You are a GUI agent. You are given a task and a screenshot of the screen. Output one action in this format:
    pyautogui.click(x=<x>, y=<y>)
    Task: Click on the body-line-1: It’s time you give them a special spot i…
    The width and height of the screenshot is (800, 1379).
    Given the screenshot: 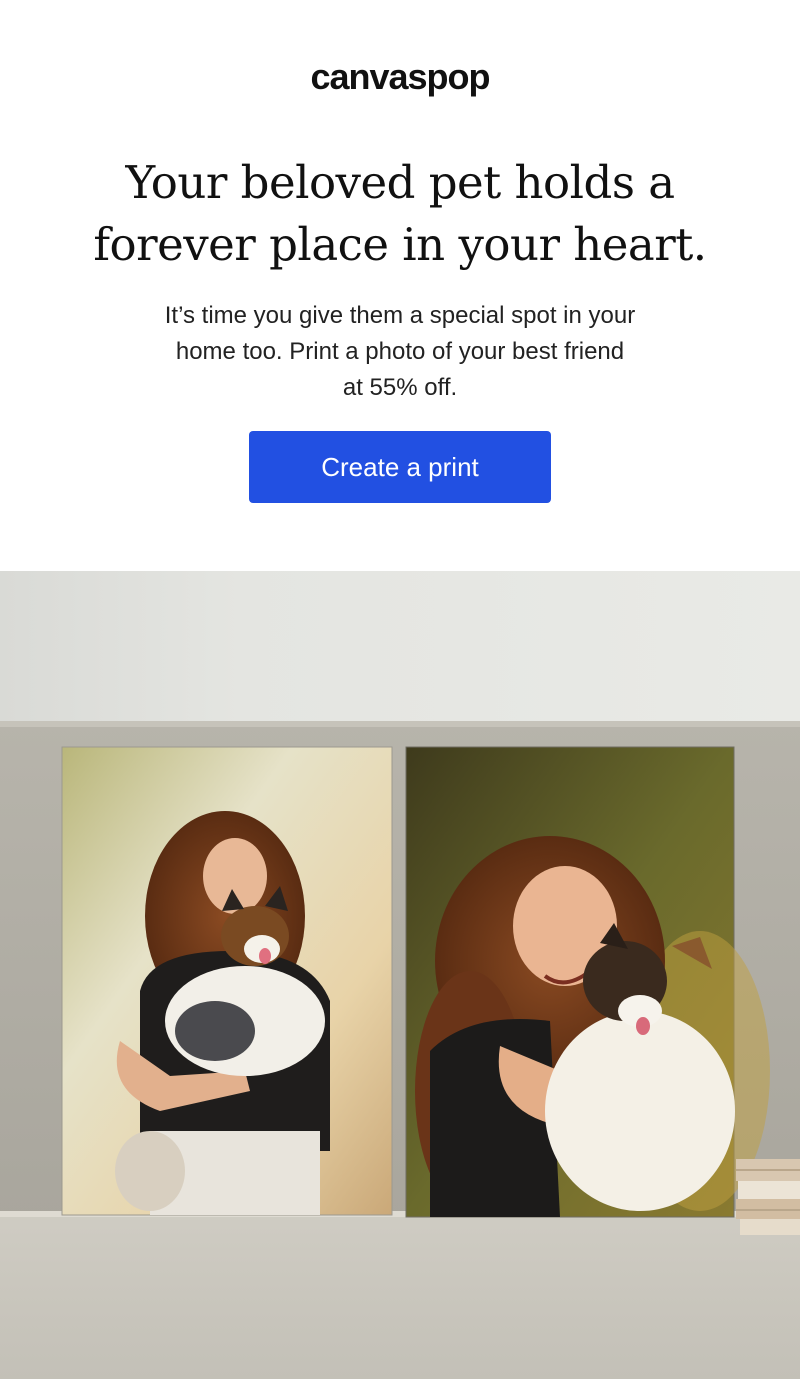 What is the action you would take?
    pyautogui.click(x=400, y=315)
    